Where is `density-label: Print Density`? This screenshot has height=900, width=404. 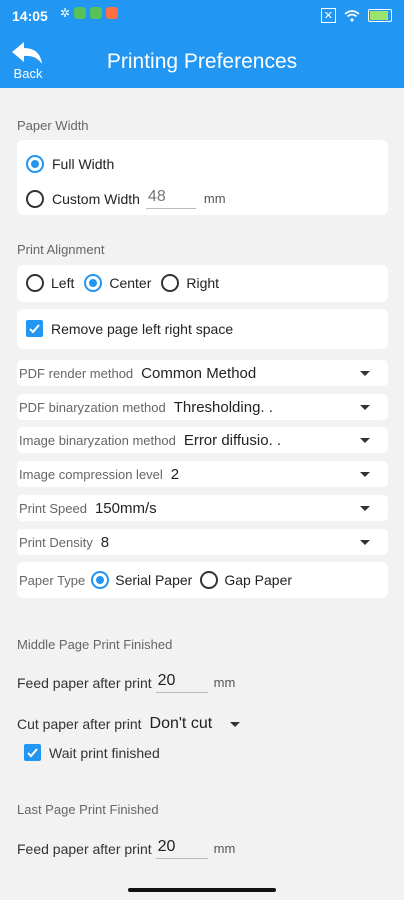 density-label: Print Density is located at coordinates (56, 542).